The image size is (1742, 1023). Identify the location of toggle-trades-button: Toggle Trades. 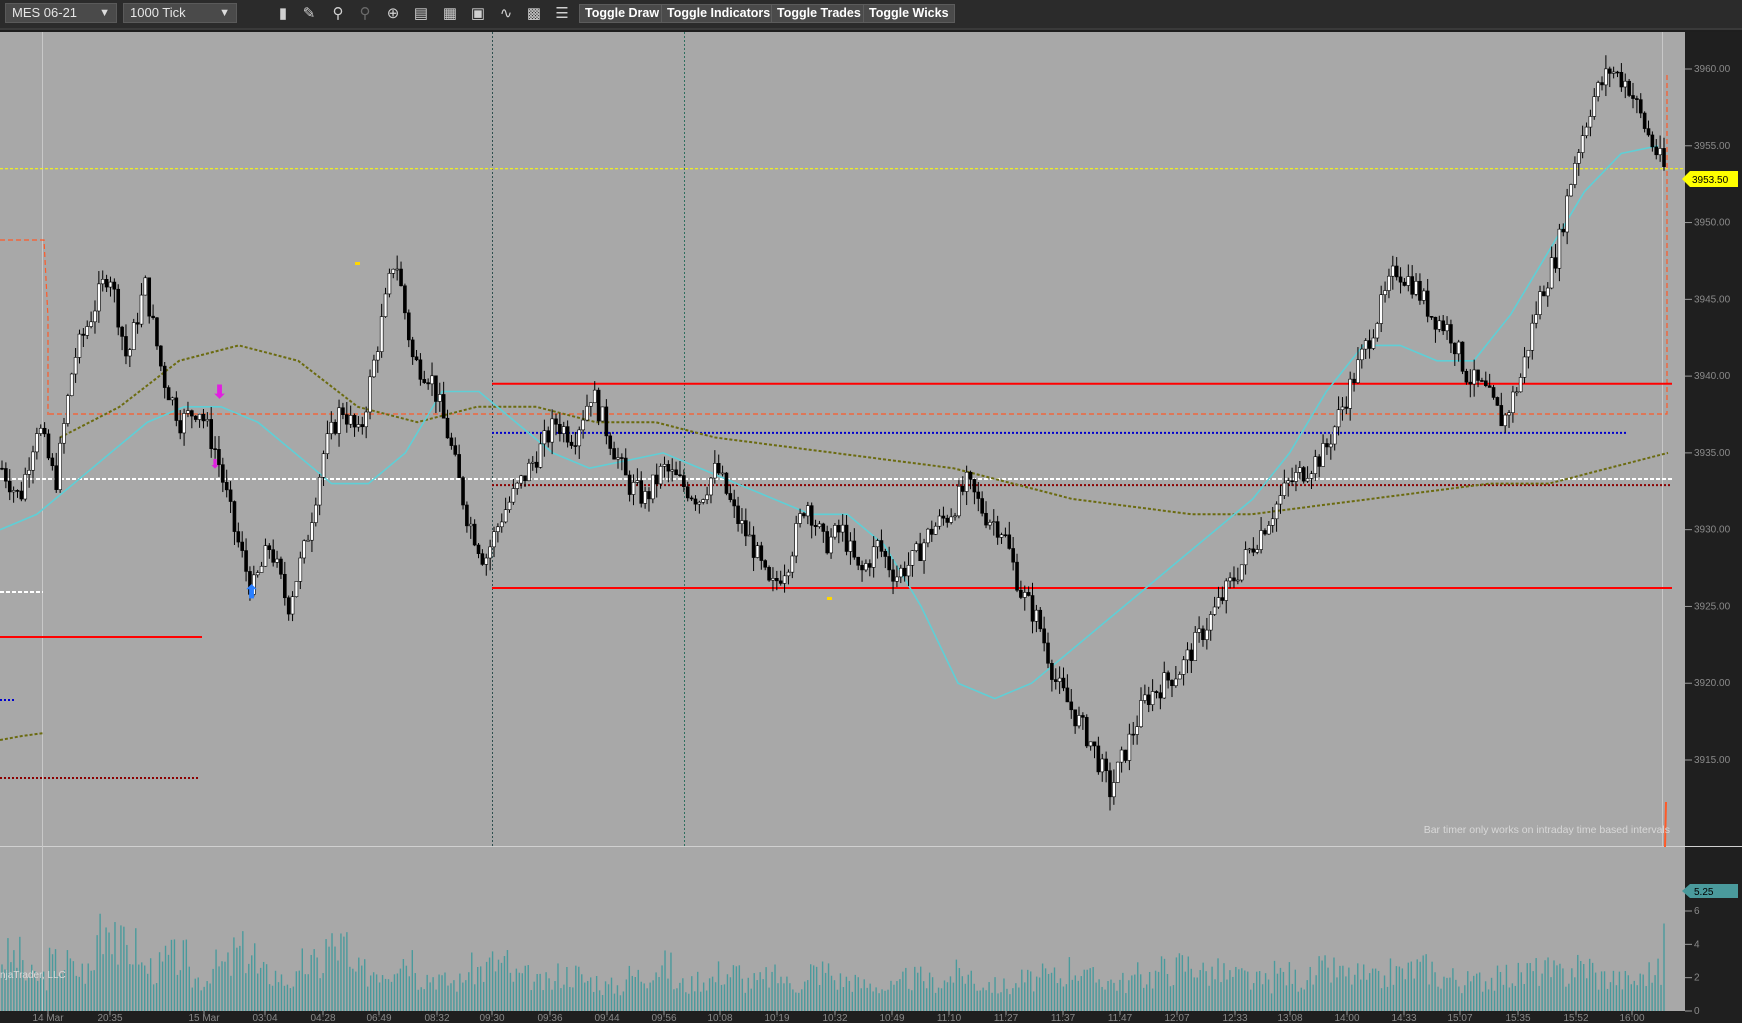
(819, 13).